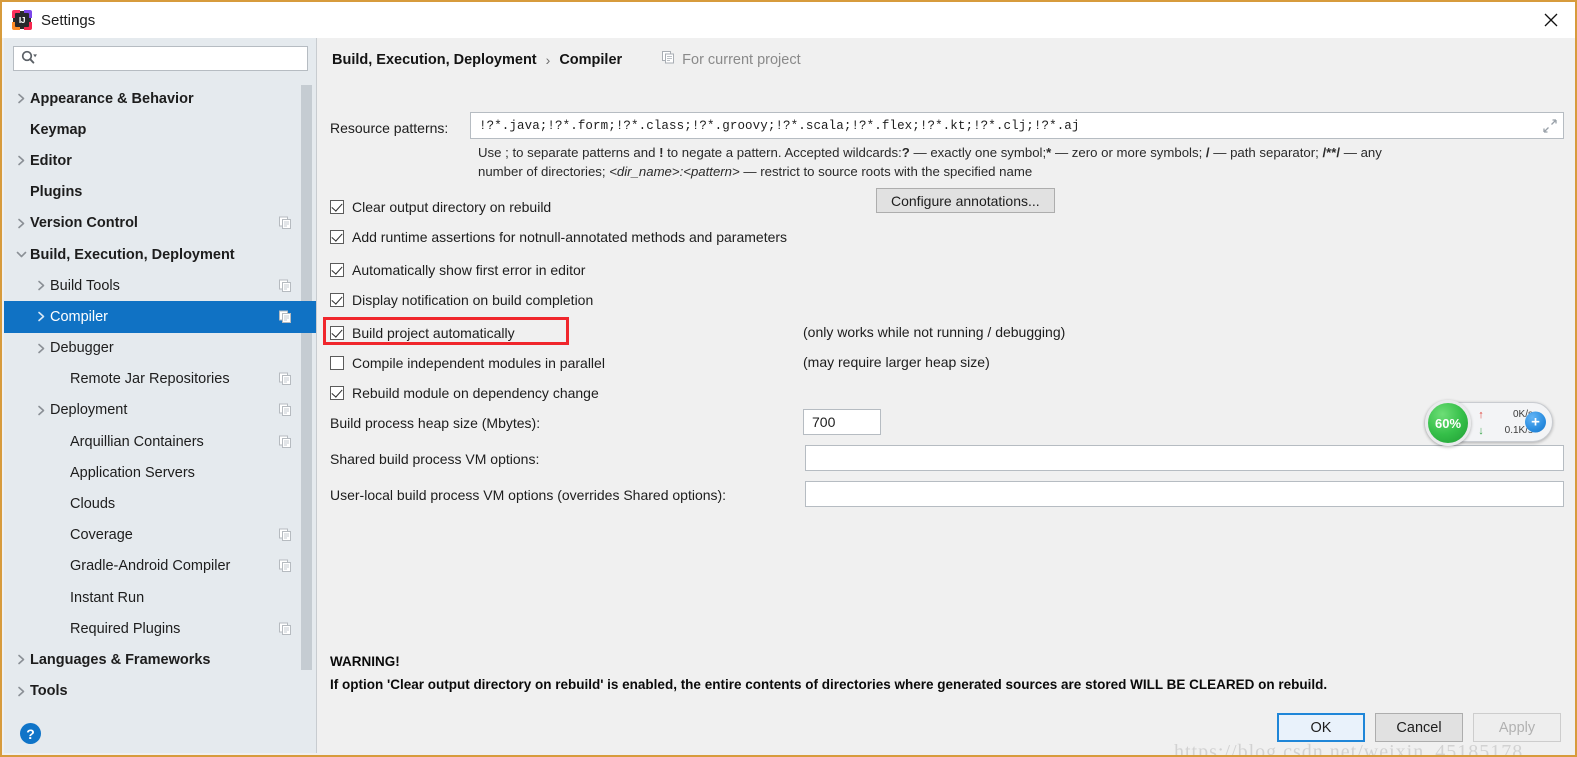  Describe the element at coordinates (978, 152) in the screenshot. I see `help-q-desc: — exactly one symbol;` at that location.